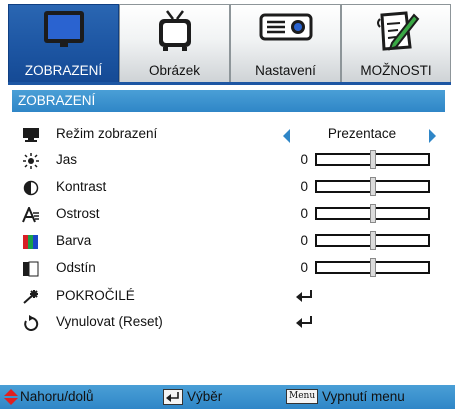 Image resolution: width=455 pixels, height=410 pixels. Describe the element at coordinates (31, 297) in the screenshot. I see `advanced-star-icon` at that location.